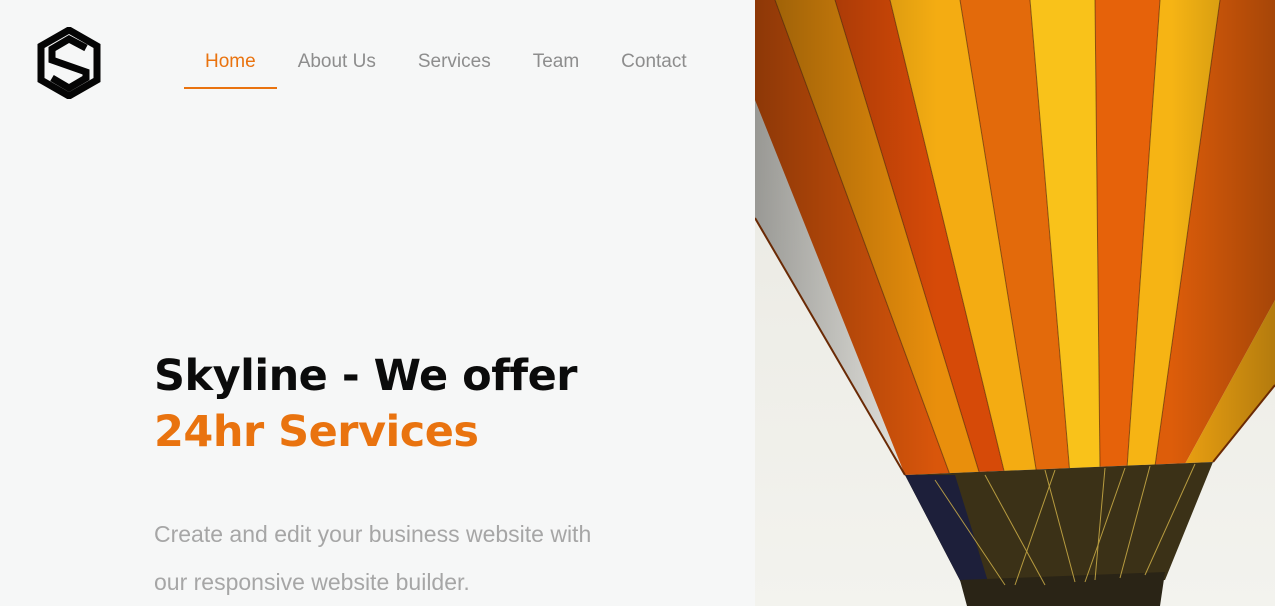 Image resolution: width=1275 pixels, height=606 pixels. I want to click on nav-about-us: About Us, so click(337, 64).